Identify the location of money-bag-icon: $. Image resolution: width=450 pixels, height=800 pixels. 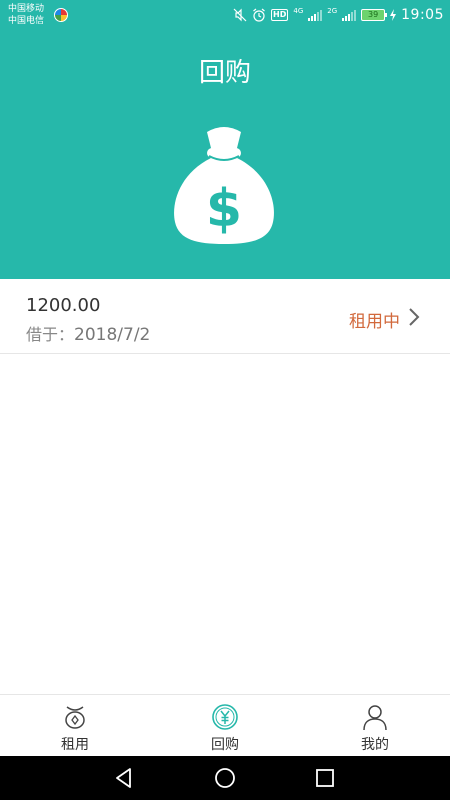
(224, 185).